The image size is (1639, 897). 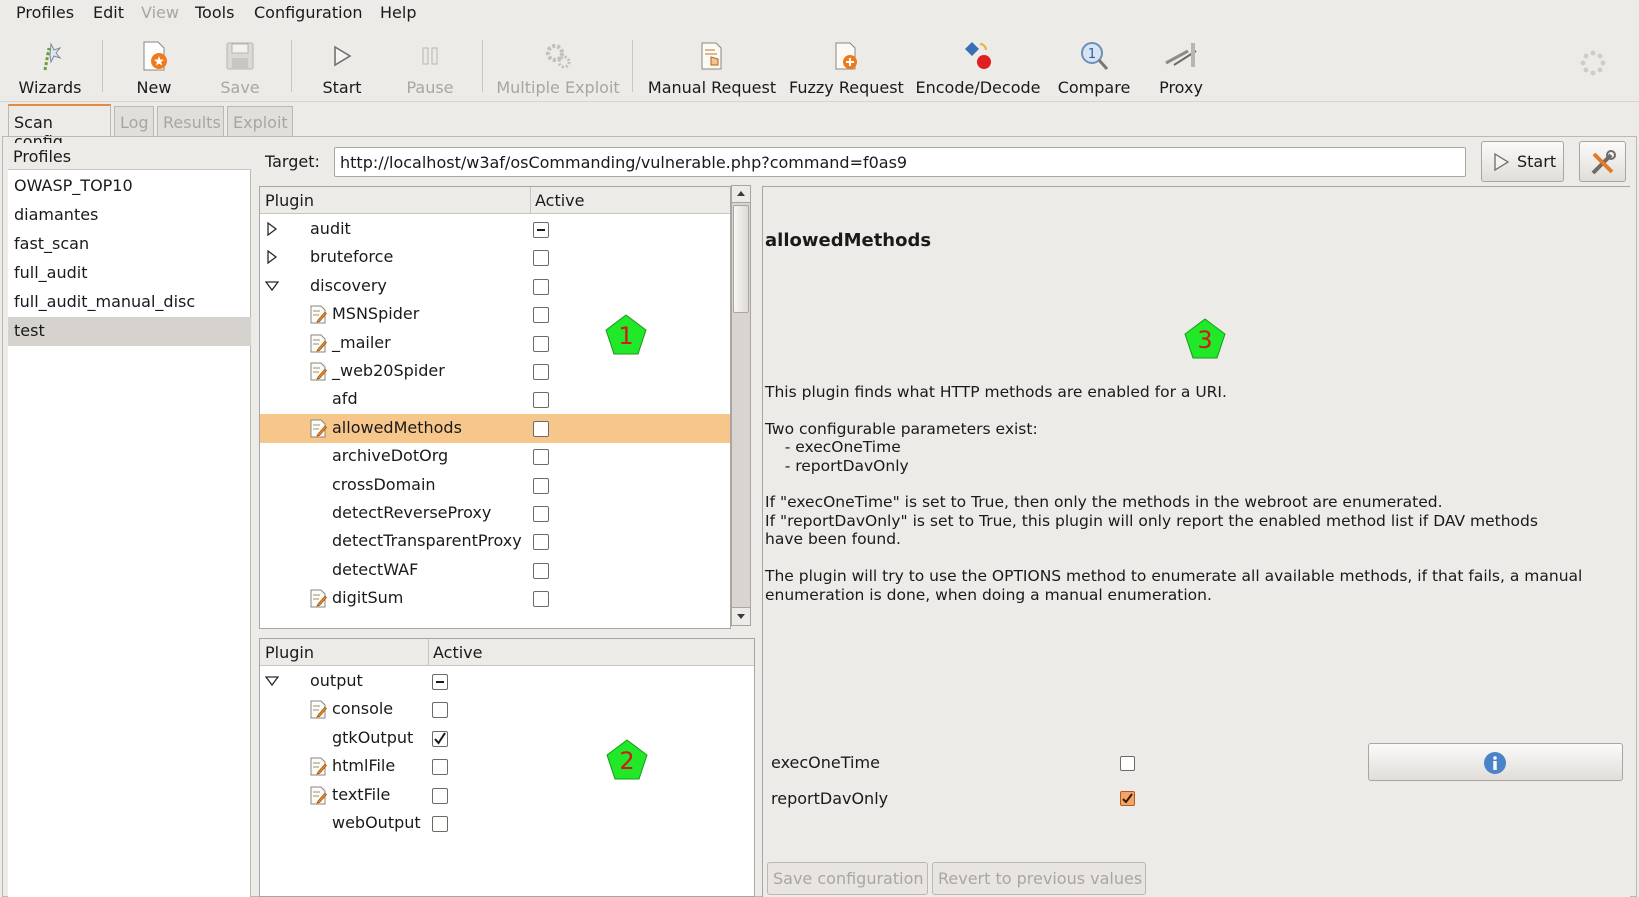 I want to click on profile-item: OWASP_TOP10, so click(x=129, y=186).